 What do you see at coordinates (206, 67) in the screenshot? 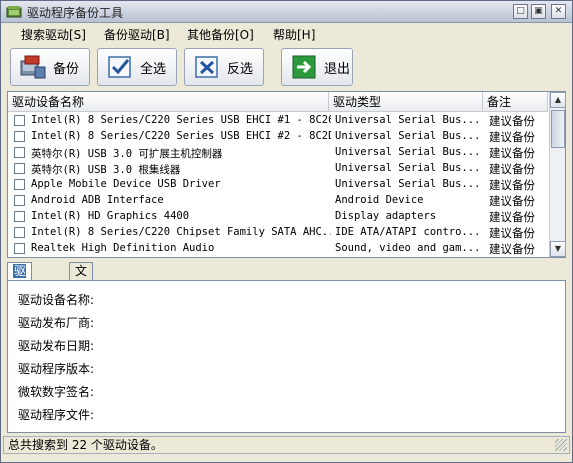
I see `invert-selection-icon` at bounding box center [206, 67].